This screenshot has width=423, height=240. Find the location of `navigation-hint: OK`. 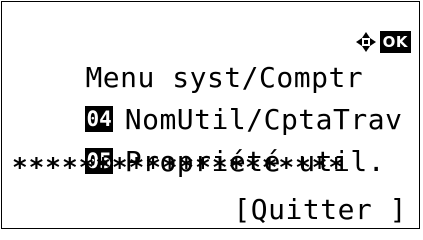

navigation-hint: OK is located at coordinates (383, 42).